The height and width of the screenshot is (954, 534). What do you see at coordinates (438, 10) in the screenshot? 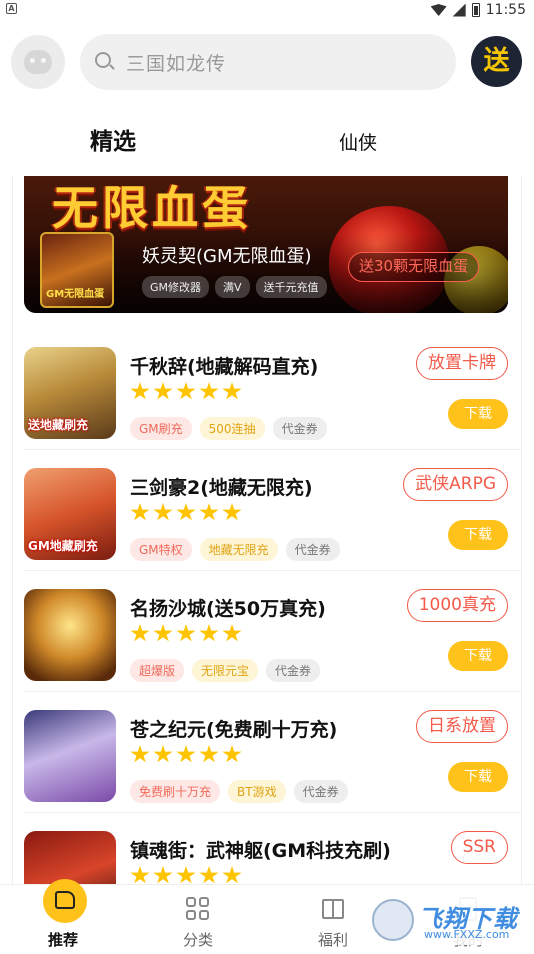
I see `wifi-icon` at bounding box center [438, 10].